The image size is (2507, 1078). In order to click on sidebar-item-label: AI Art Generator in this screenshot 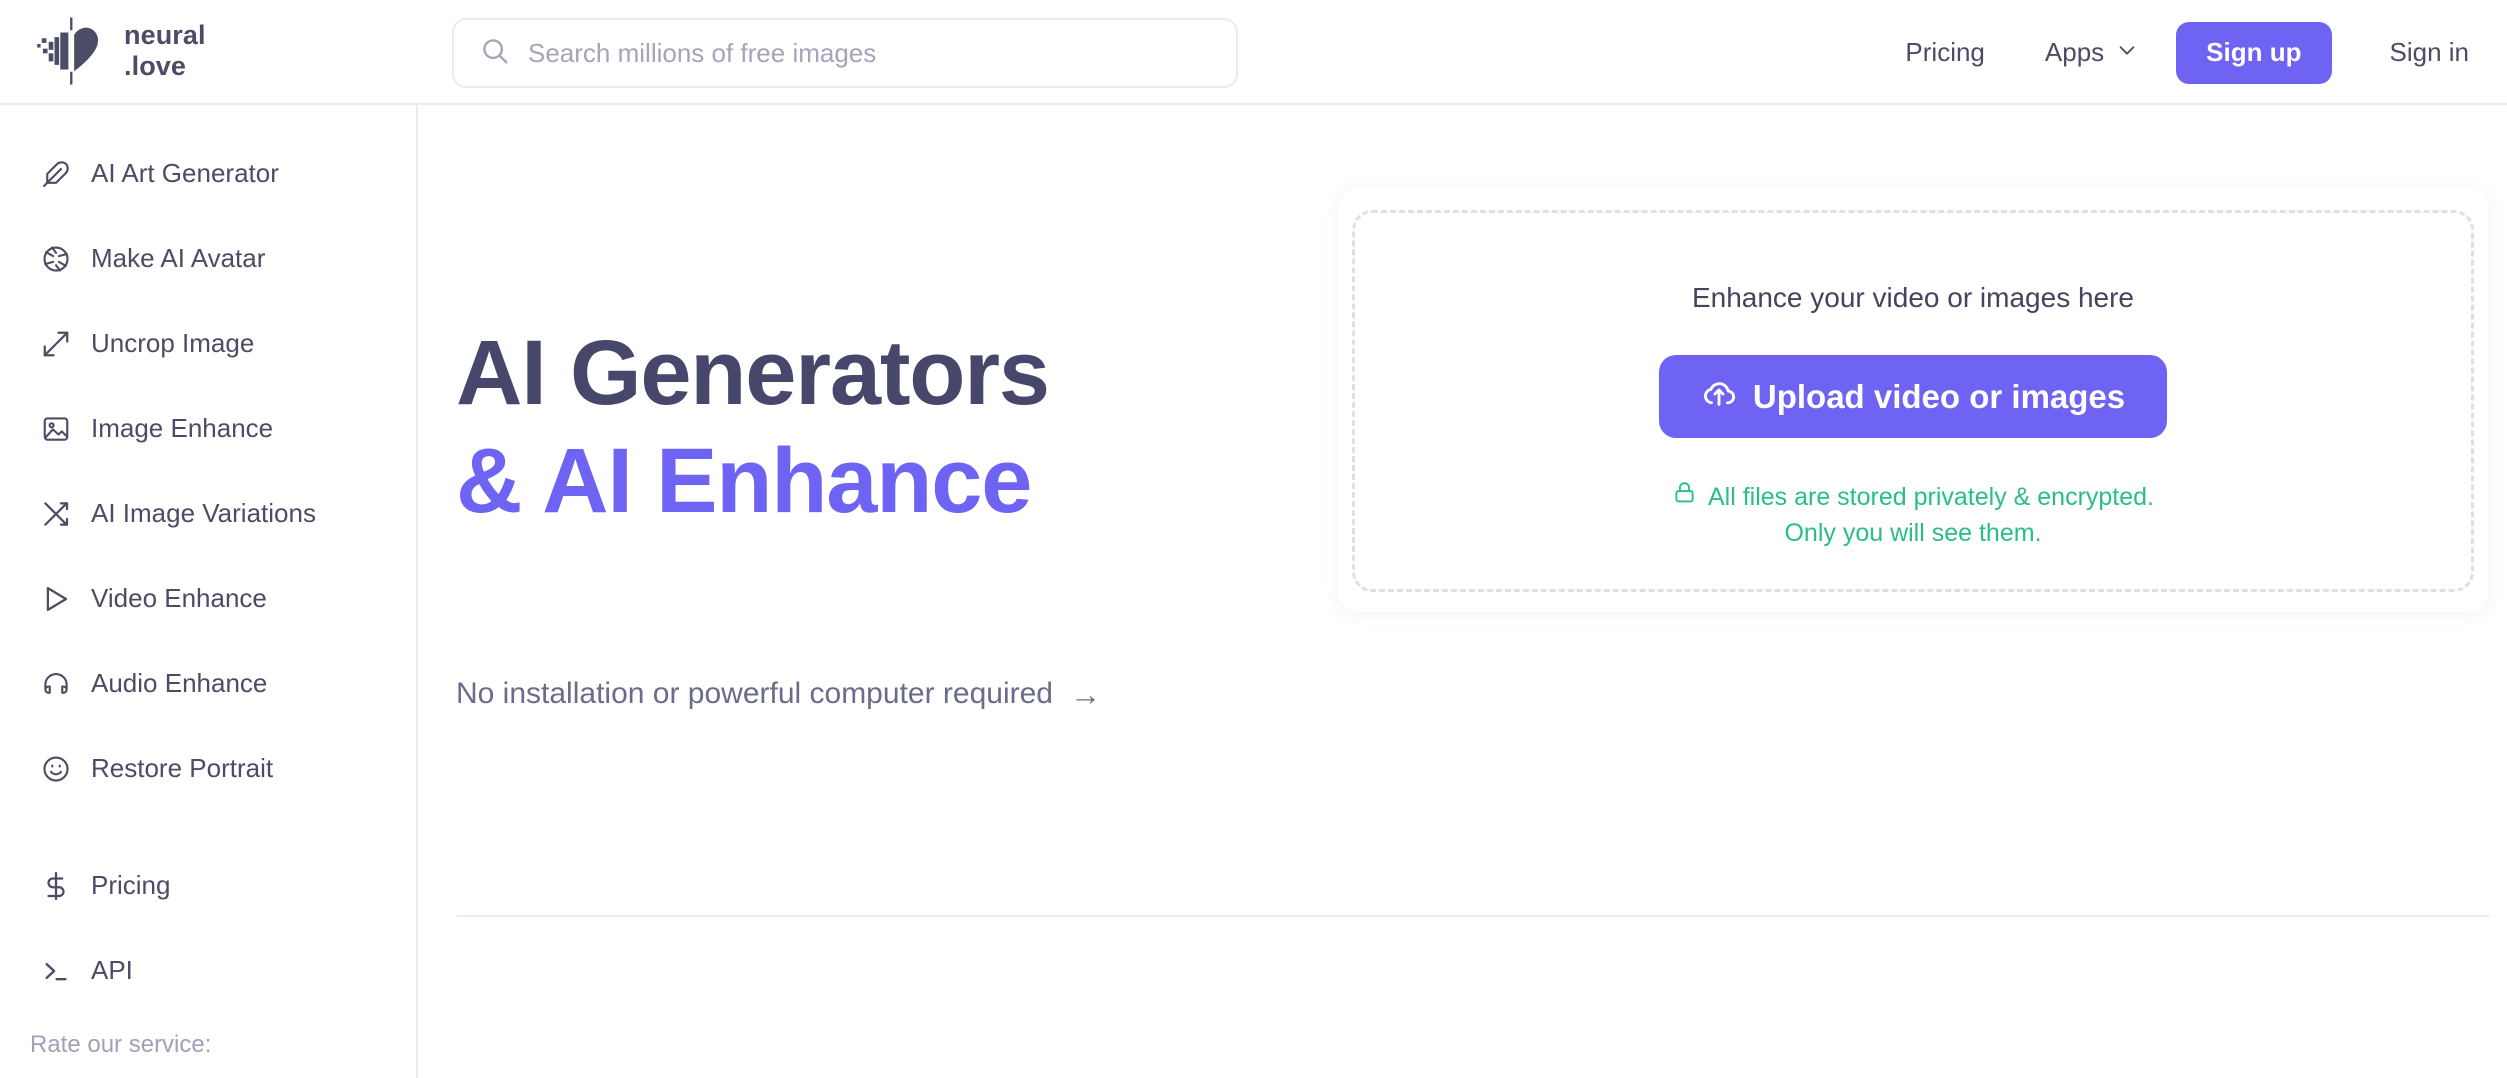, I will do `click(185, 173)`.